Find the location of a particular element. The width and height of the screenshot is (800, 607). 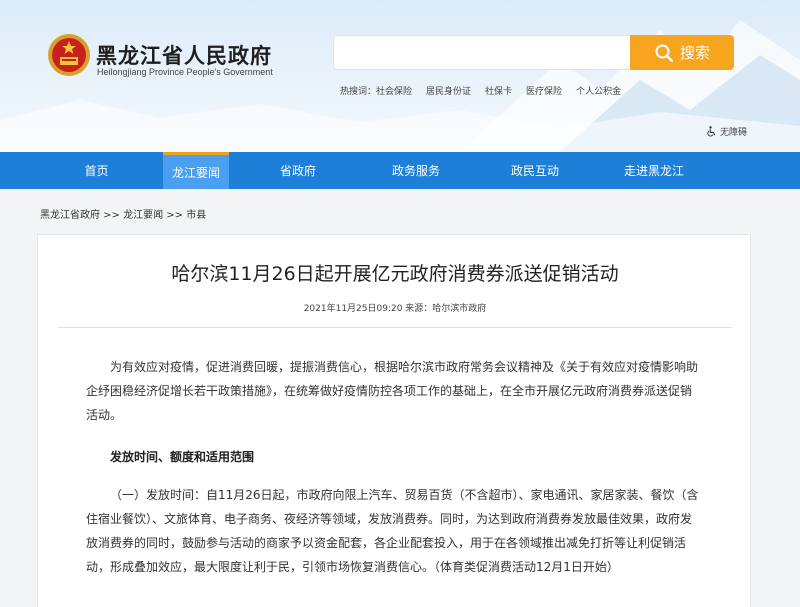

divider is located at coordinates (395, 327).